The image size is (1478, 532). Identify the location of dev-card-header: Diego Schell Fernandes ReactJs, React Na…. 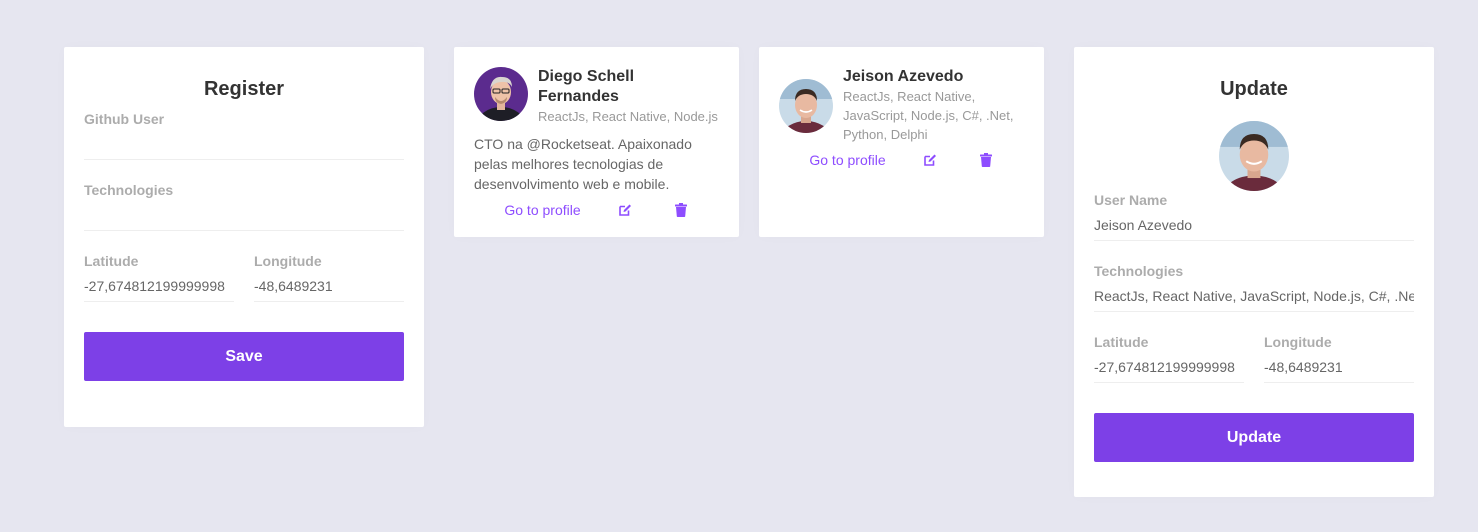
(596, 96).